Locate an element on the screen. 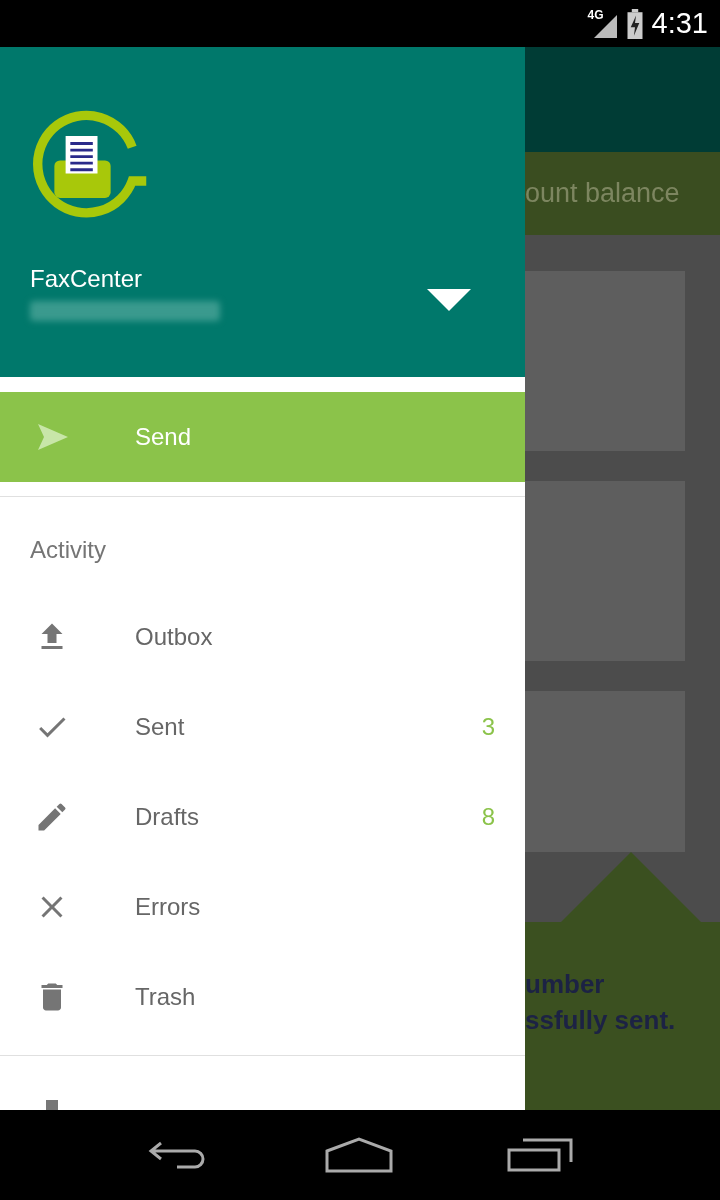 The image size is (720, 1200). drawer-item: Sent 3 is located at coordinates (262, 727).